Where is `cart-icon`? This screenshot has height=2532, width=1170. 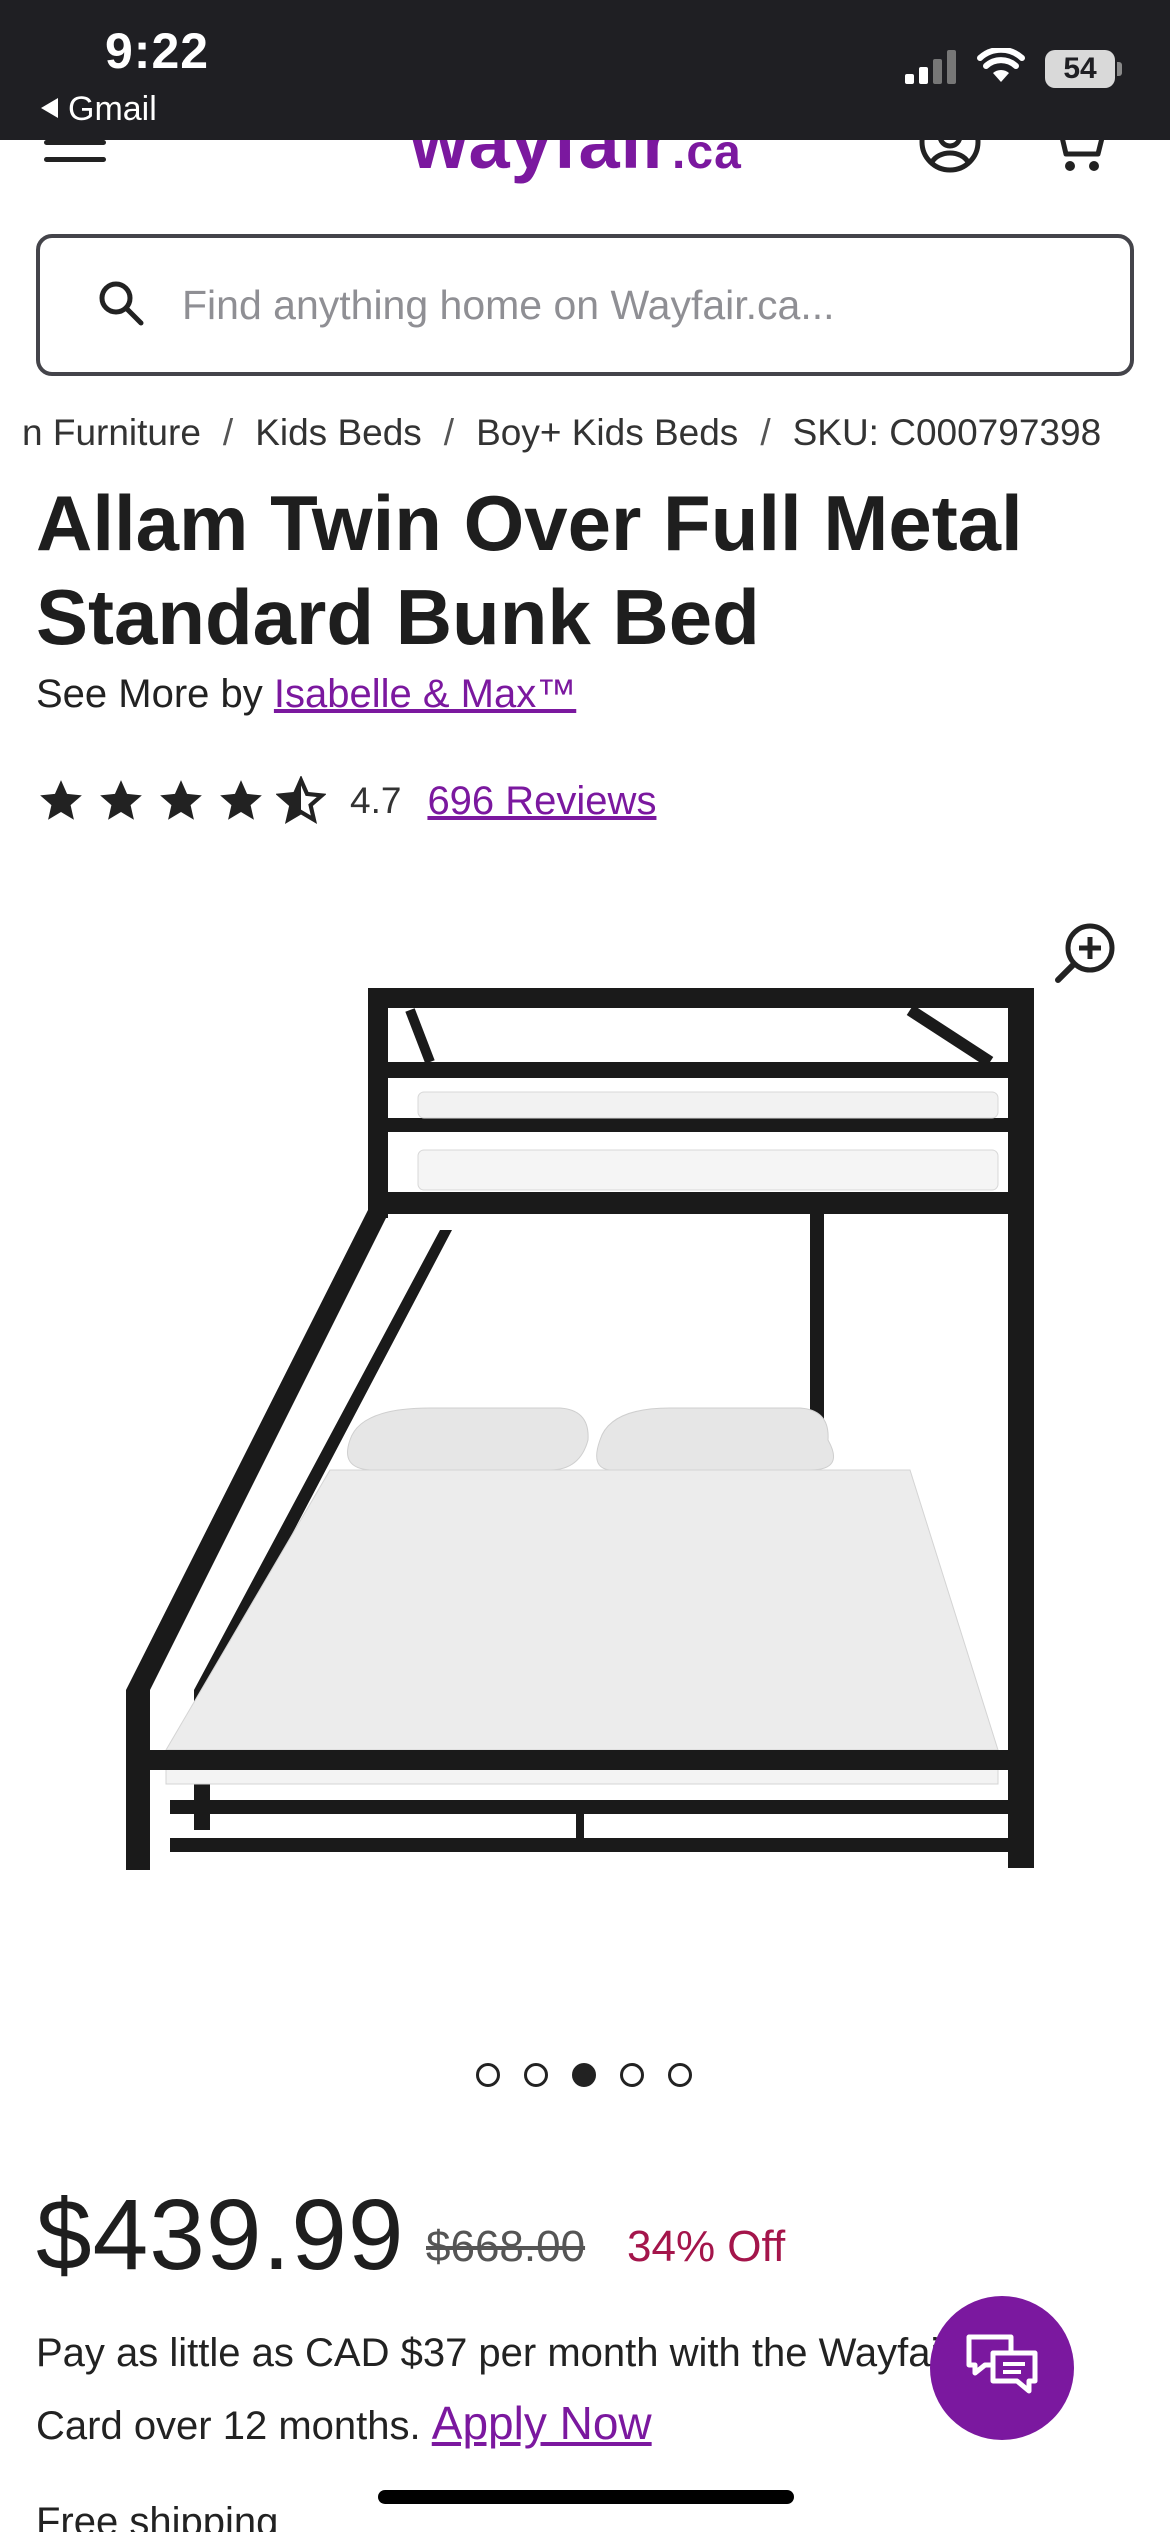
cart-icon is located at coordinates (1077, 159).